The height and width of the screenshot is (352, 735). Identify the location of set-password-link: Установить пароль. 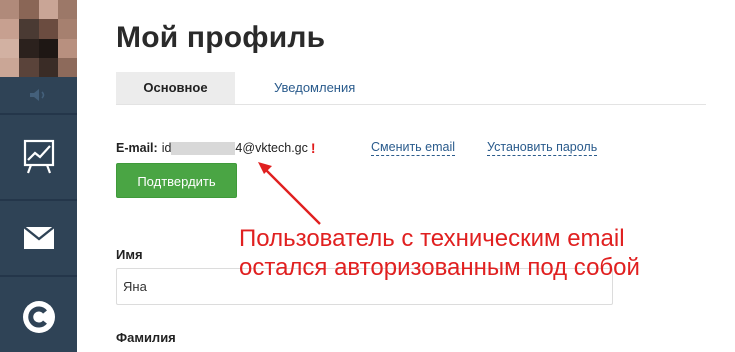
(542, 147).